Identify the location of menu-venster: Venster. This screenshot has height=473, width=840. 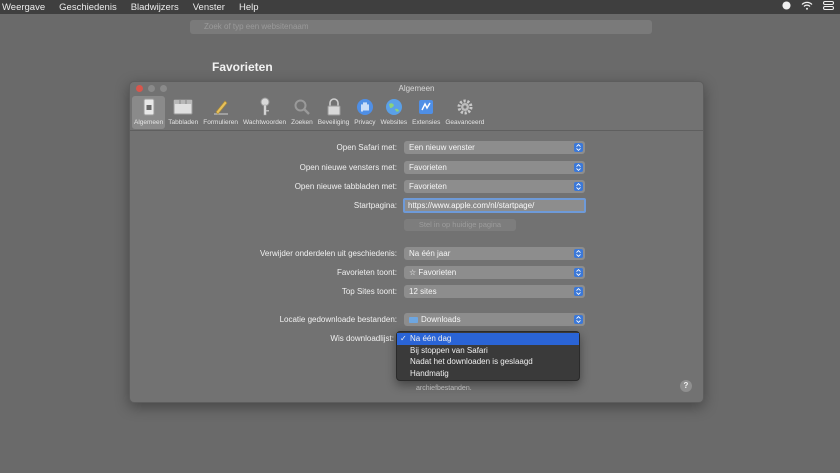
(209, 7).